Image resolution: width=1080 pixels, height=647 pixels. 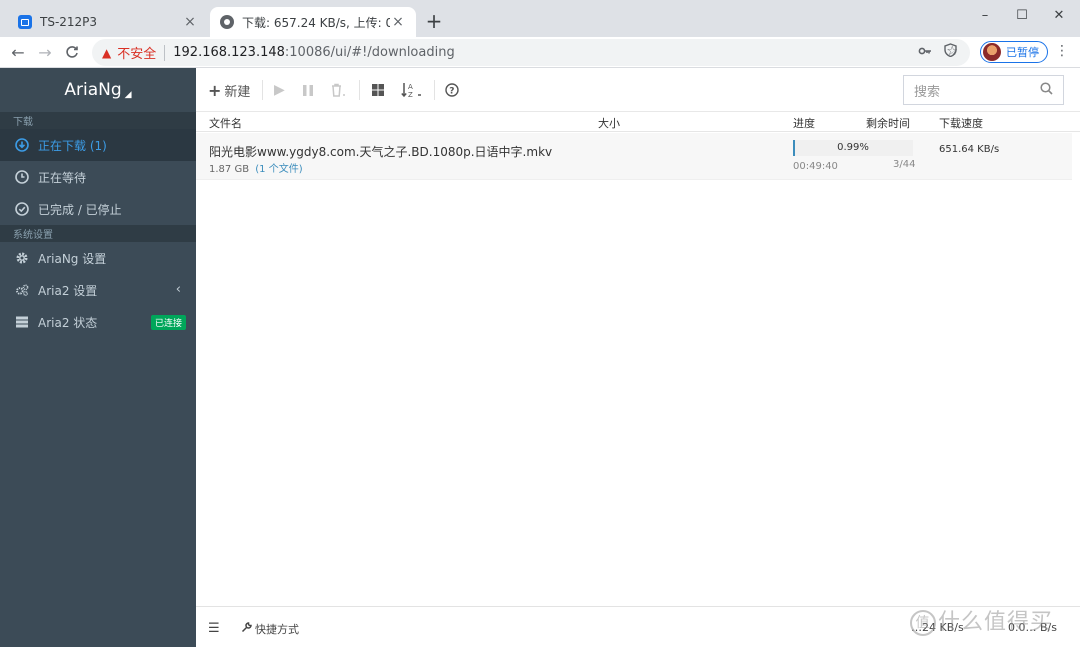 I want to click on status-badge: 已连接, so click(x=168, y=322).